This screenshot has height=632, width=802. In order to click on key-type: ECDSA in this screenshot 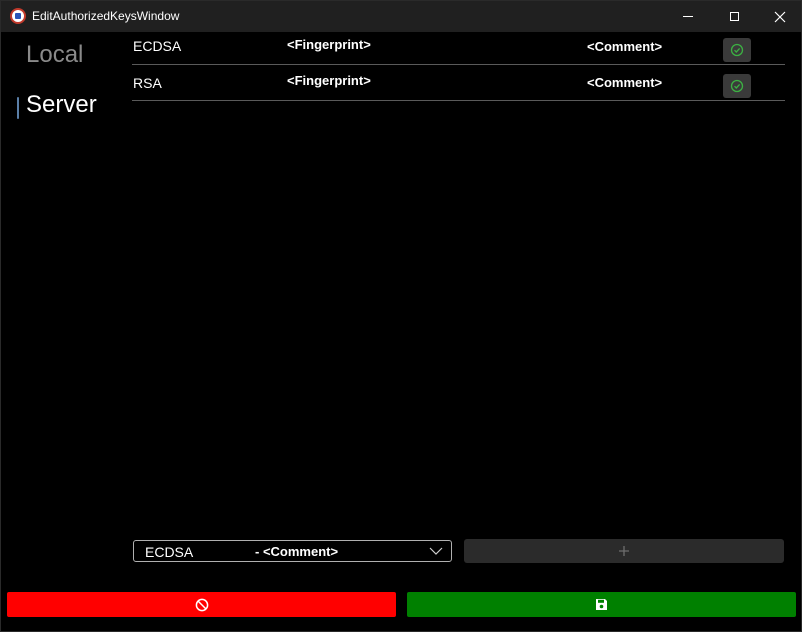, I will do `click(157, 46)`.